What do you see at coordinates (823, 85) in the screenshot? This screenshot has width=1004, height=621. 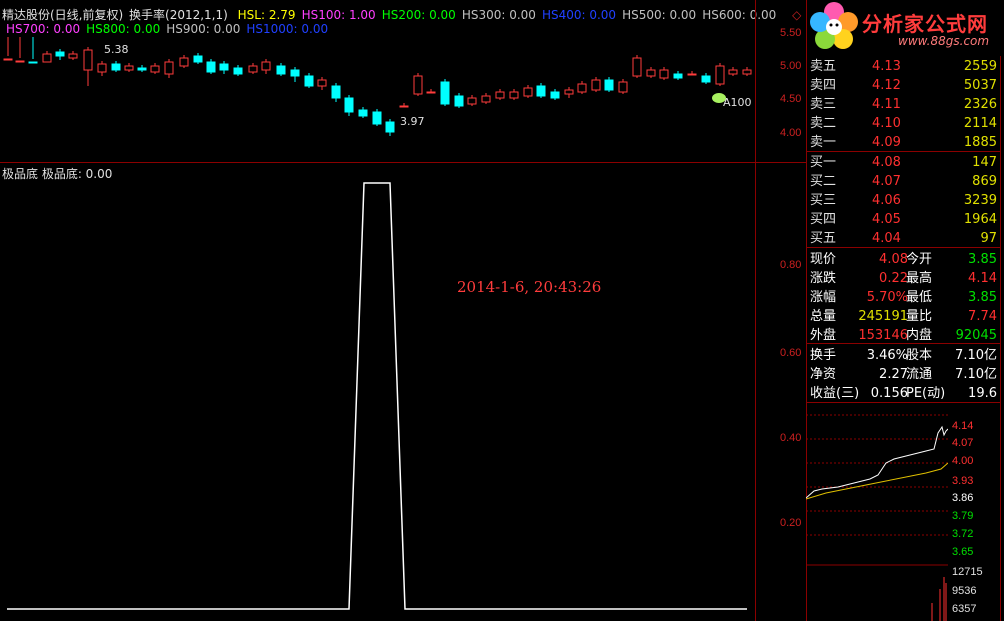 I see `order-level-name: 卖四` at bounding box center [823, 85].